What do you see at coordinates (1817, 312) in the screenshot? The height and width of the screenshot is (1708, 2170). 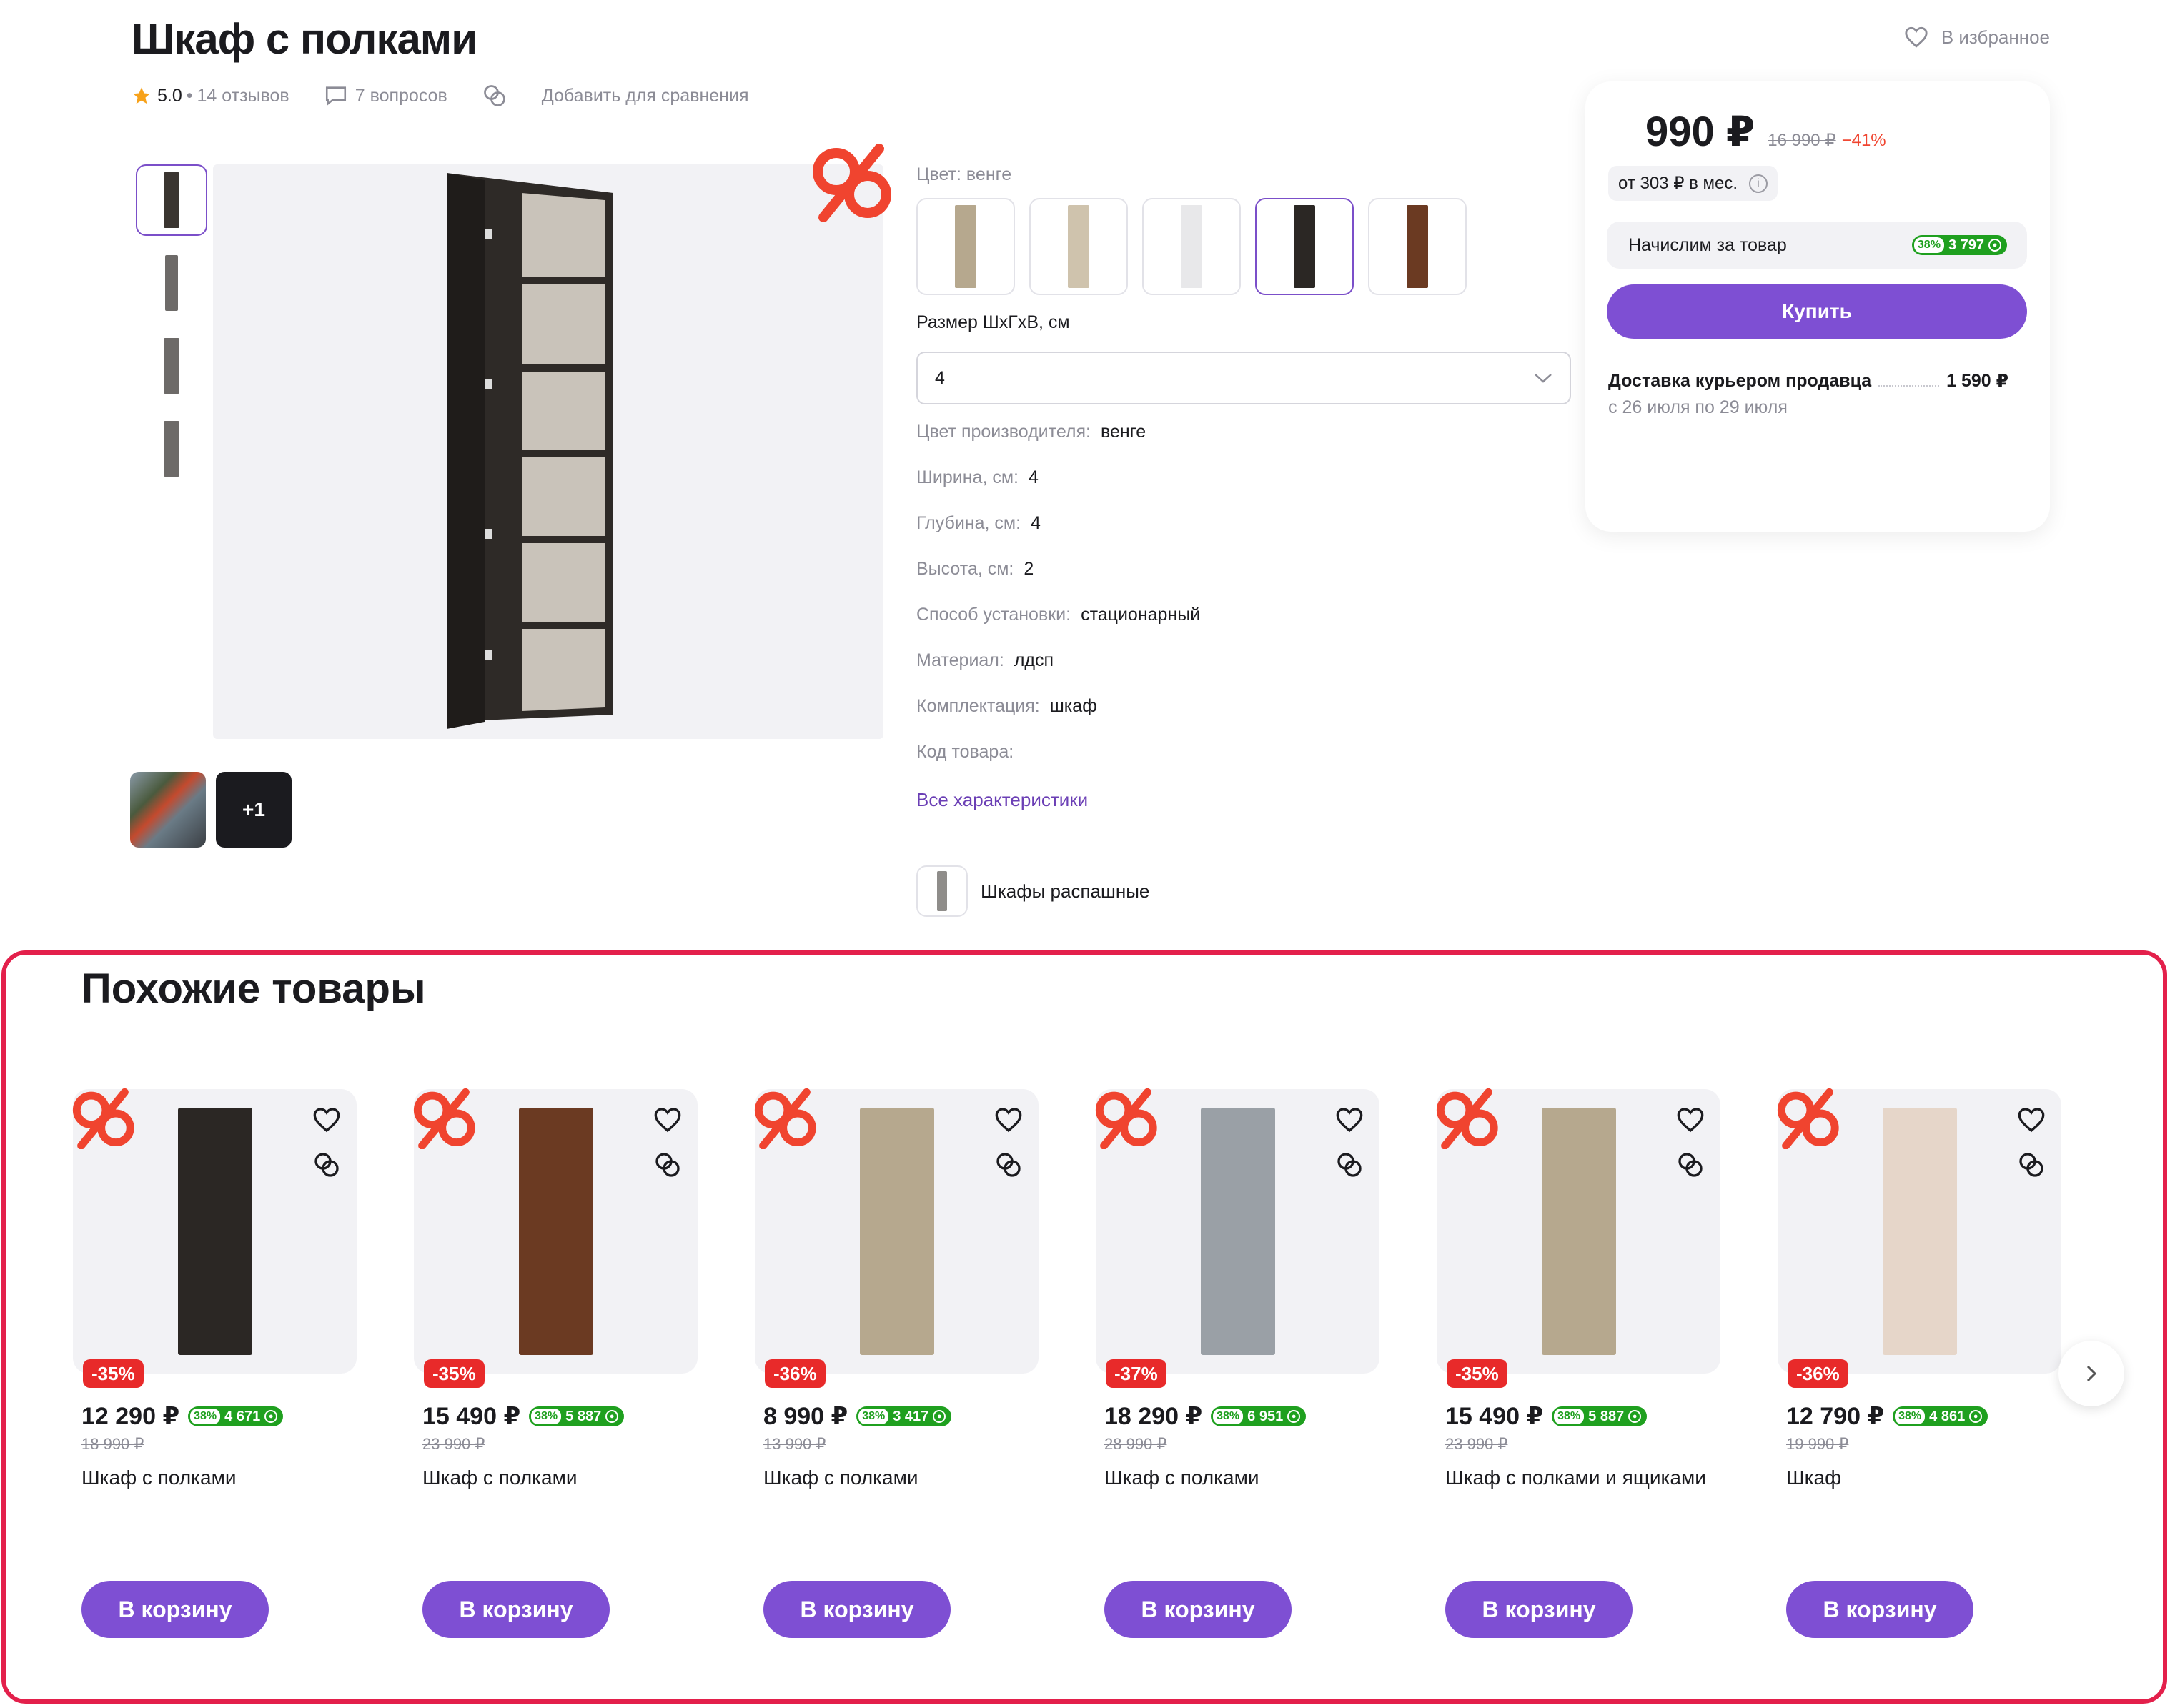 I see `buy-button: Купить` at bounding box center [1817, 312].